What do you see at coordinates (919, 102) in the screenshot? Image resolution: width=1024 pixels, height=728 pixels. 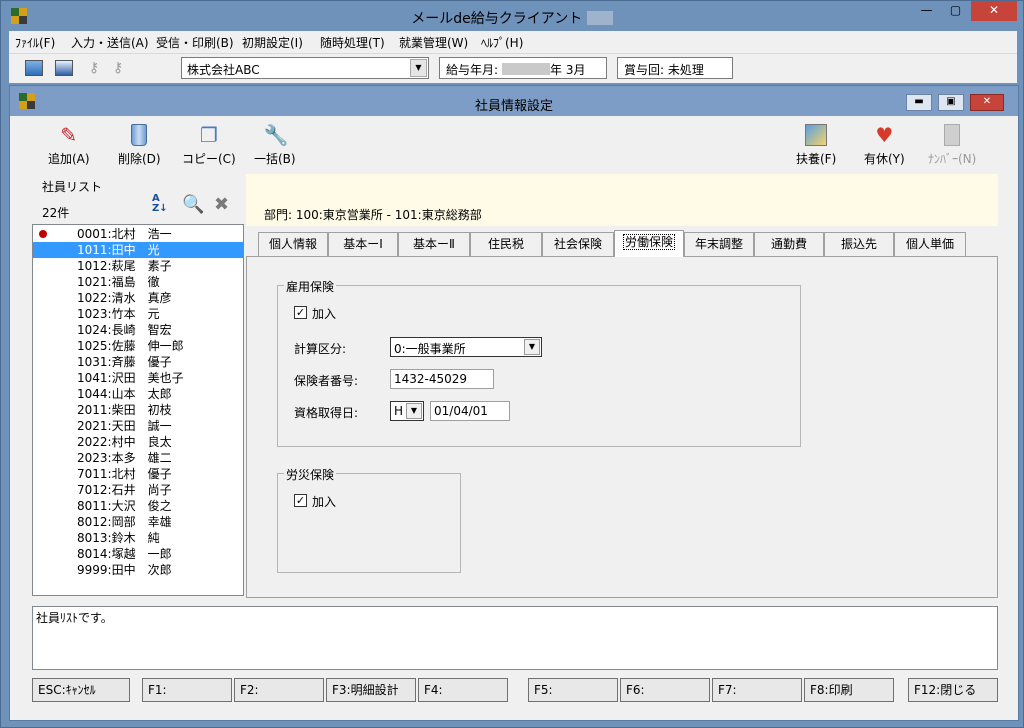 I see `window-minimize-button: ▬` at bounding box center [919, 102].